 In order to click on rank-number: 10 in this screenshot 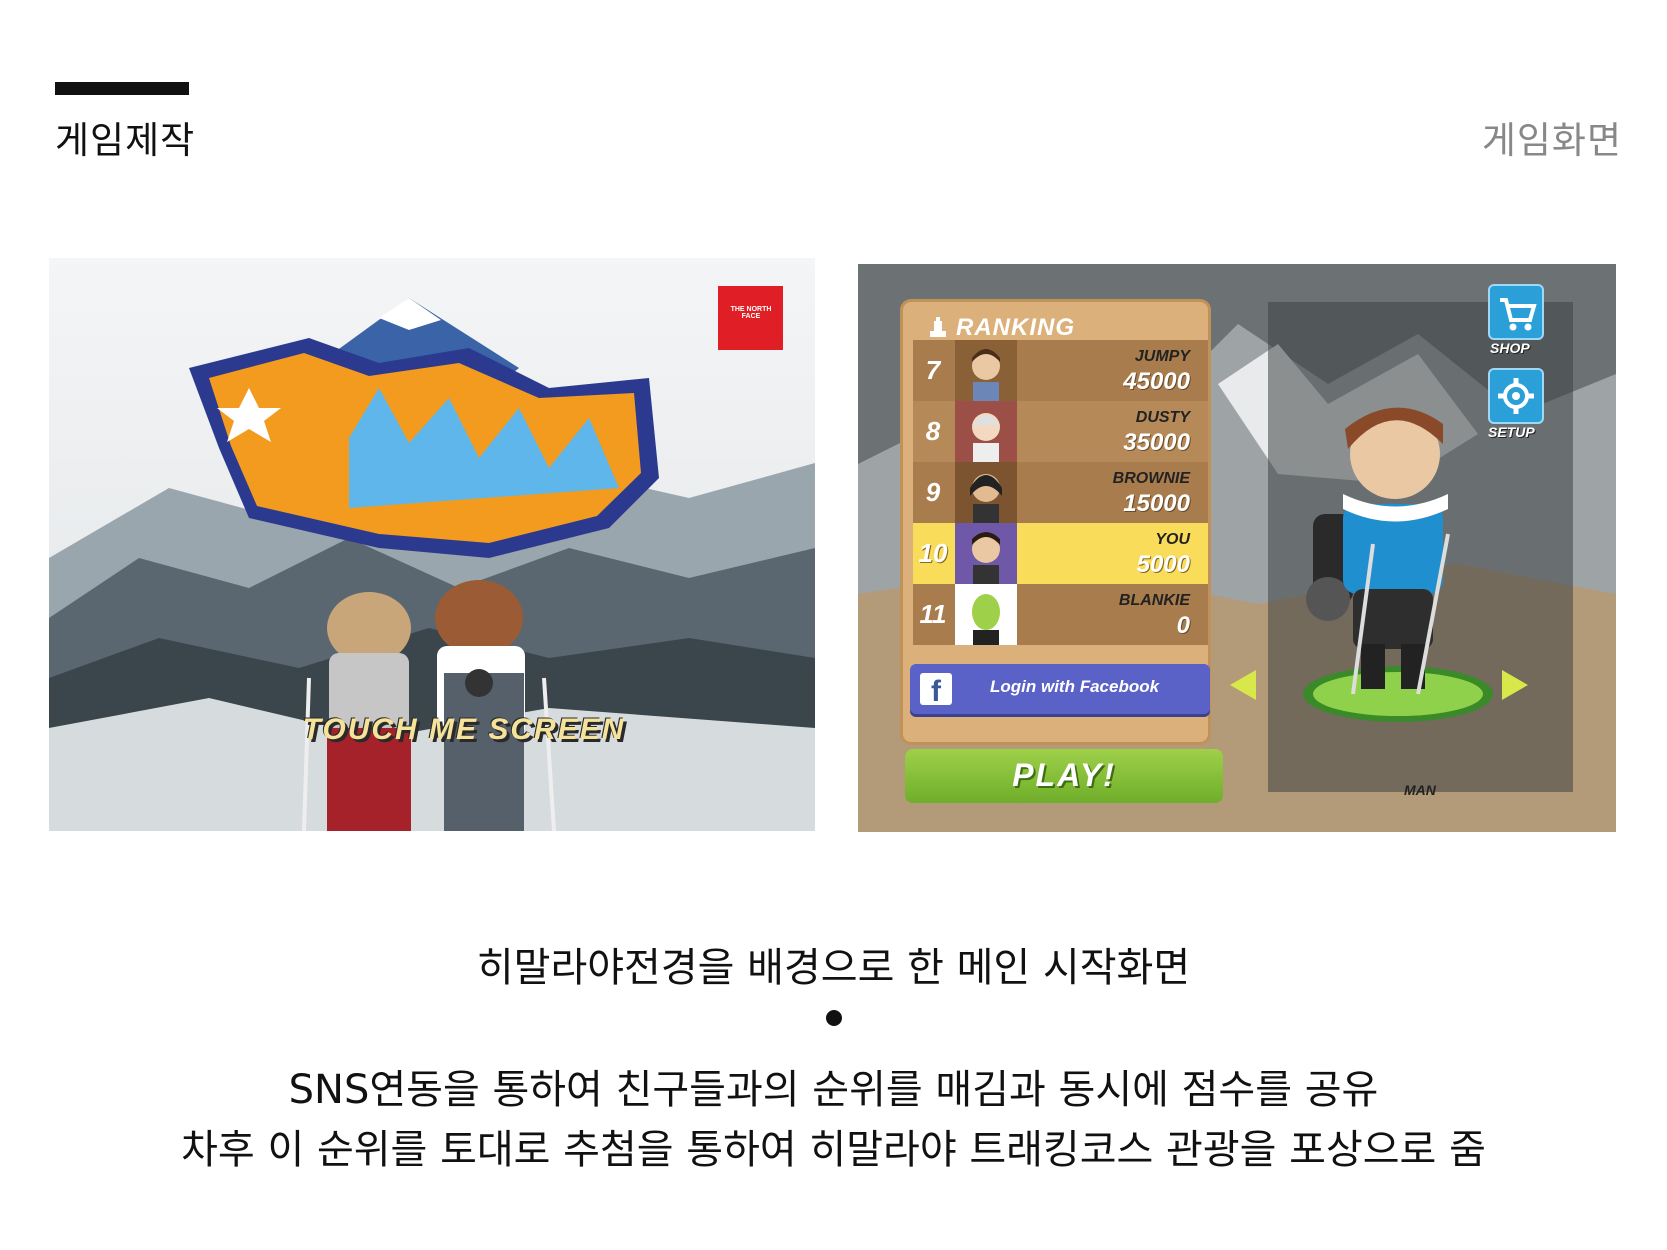, I will do `click(933, 553)`.